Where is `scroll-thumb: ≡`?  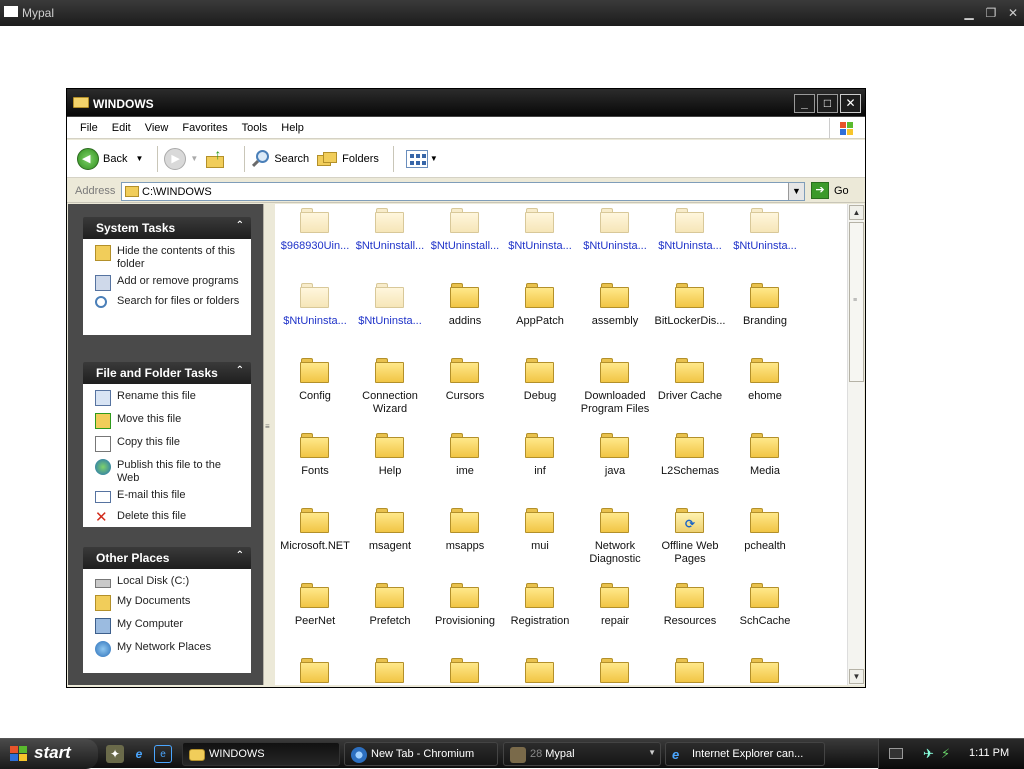
scroll-thumb: ≡ is located at coordinates (856, 302).